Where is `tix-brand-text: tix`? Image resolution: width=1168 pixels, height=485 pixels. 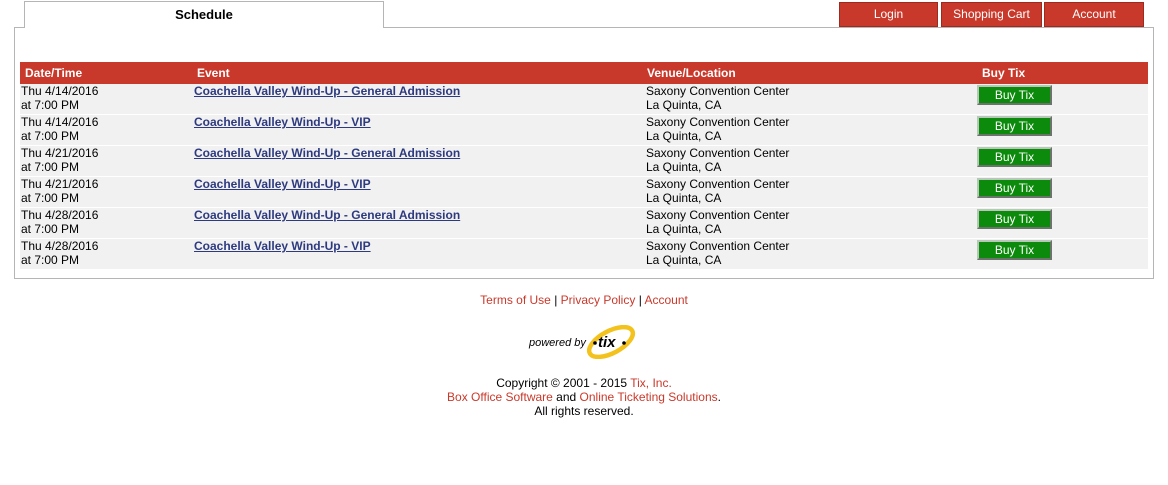 tix-brand-text: tix is located at coordinates (607, 342).